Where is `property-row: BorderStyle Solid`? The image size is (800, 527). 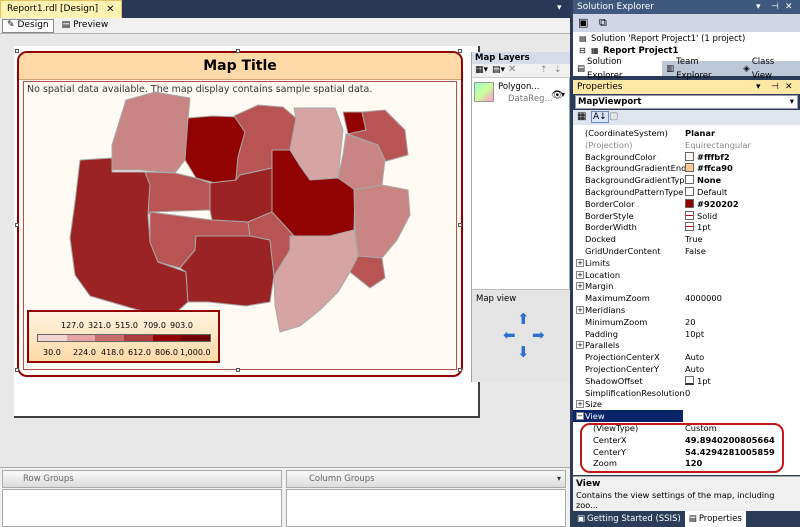
property-row: BorderStyle Solid is located at coordinates (686, 216).